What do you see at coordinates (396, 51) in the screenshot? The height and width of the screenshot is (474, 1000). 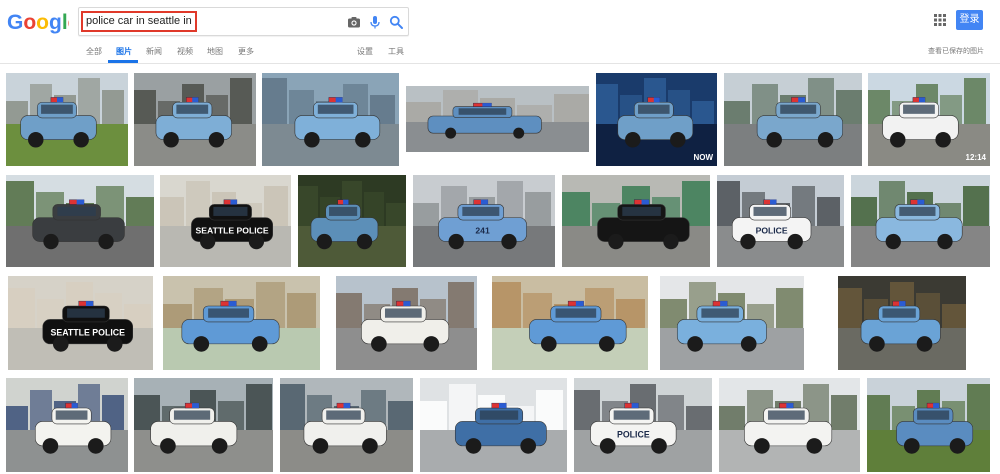 I see `tab-tools: 工具` at bounding box center [396, 51].